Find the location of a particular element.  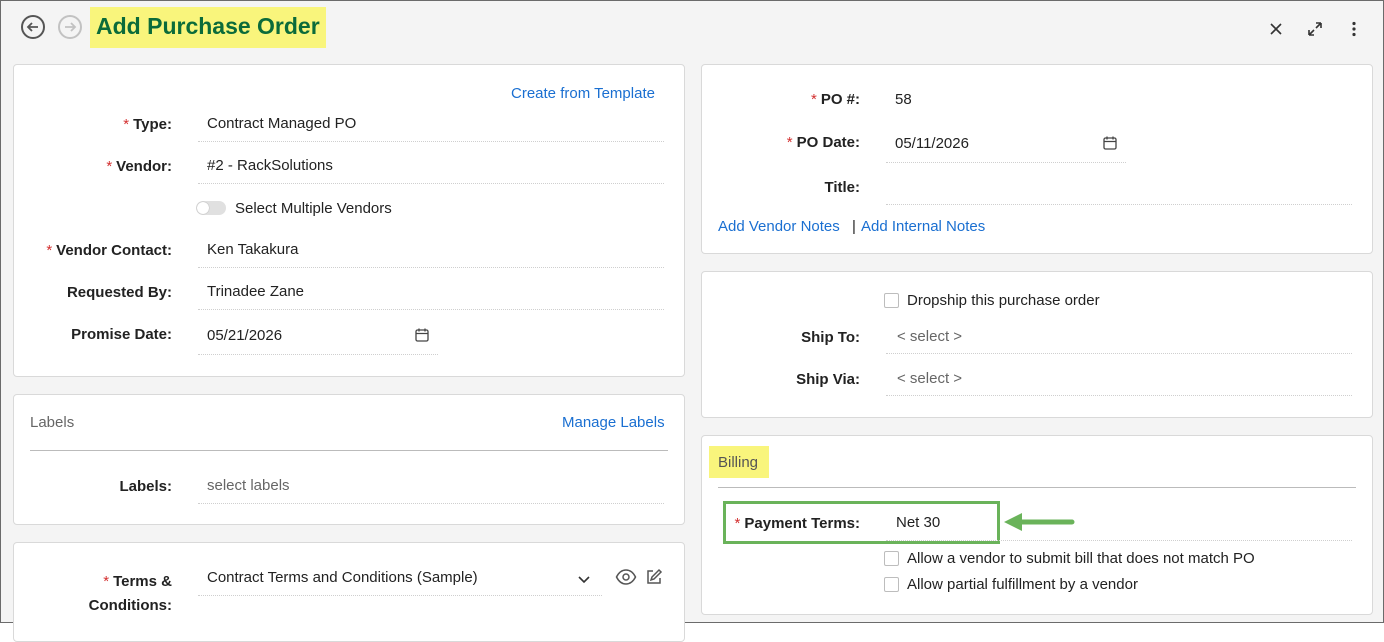

edit-icon is located at coordinates (654, 577).